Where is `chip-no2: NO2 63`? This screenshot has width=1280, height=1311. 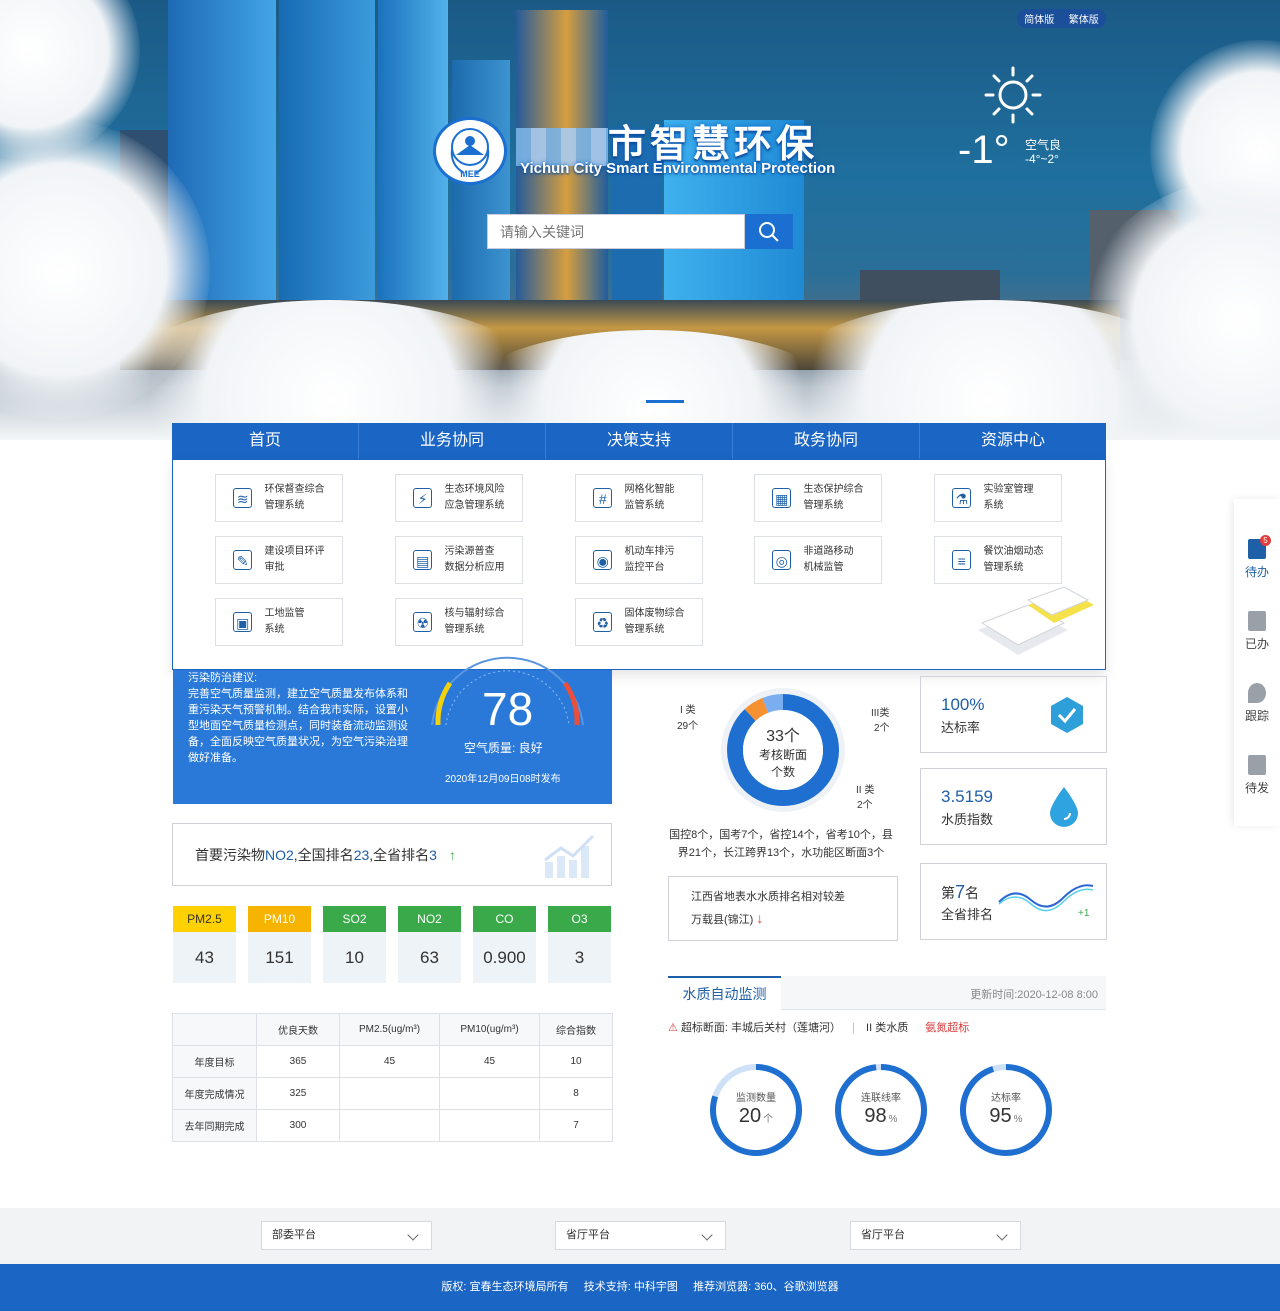
chip-no2: NO2 63 is located at coordinates (429, 944).